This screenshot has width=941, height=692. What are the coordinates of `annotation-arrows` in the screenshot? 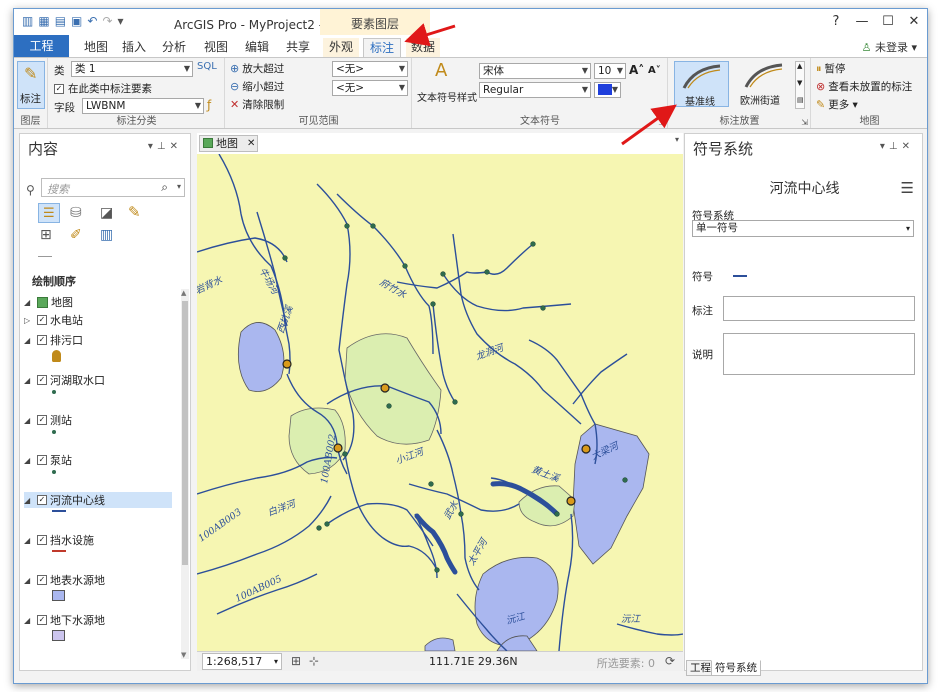 It's located at (540, 84).